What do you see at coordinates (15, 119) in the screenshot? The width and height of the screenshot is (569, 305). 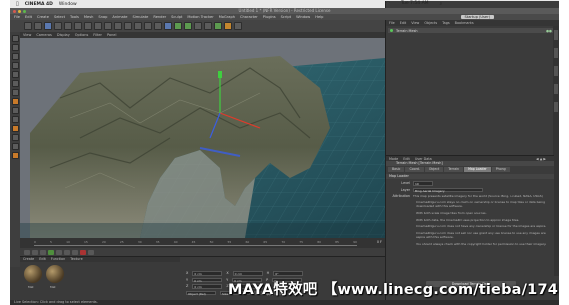 I see `snap-icon` at bounding box center [15, 119].